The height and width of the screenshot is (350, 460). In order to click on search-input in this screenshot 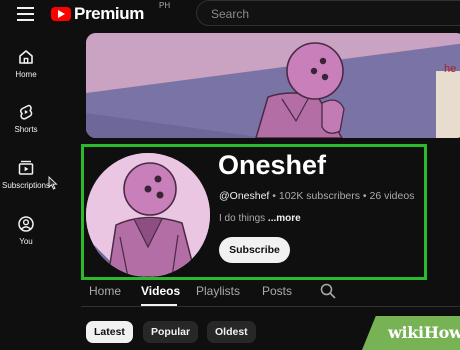, I will do `click(331, 14)`.